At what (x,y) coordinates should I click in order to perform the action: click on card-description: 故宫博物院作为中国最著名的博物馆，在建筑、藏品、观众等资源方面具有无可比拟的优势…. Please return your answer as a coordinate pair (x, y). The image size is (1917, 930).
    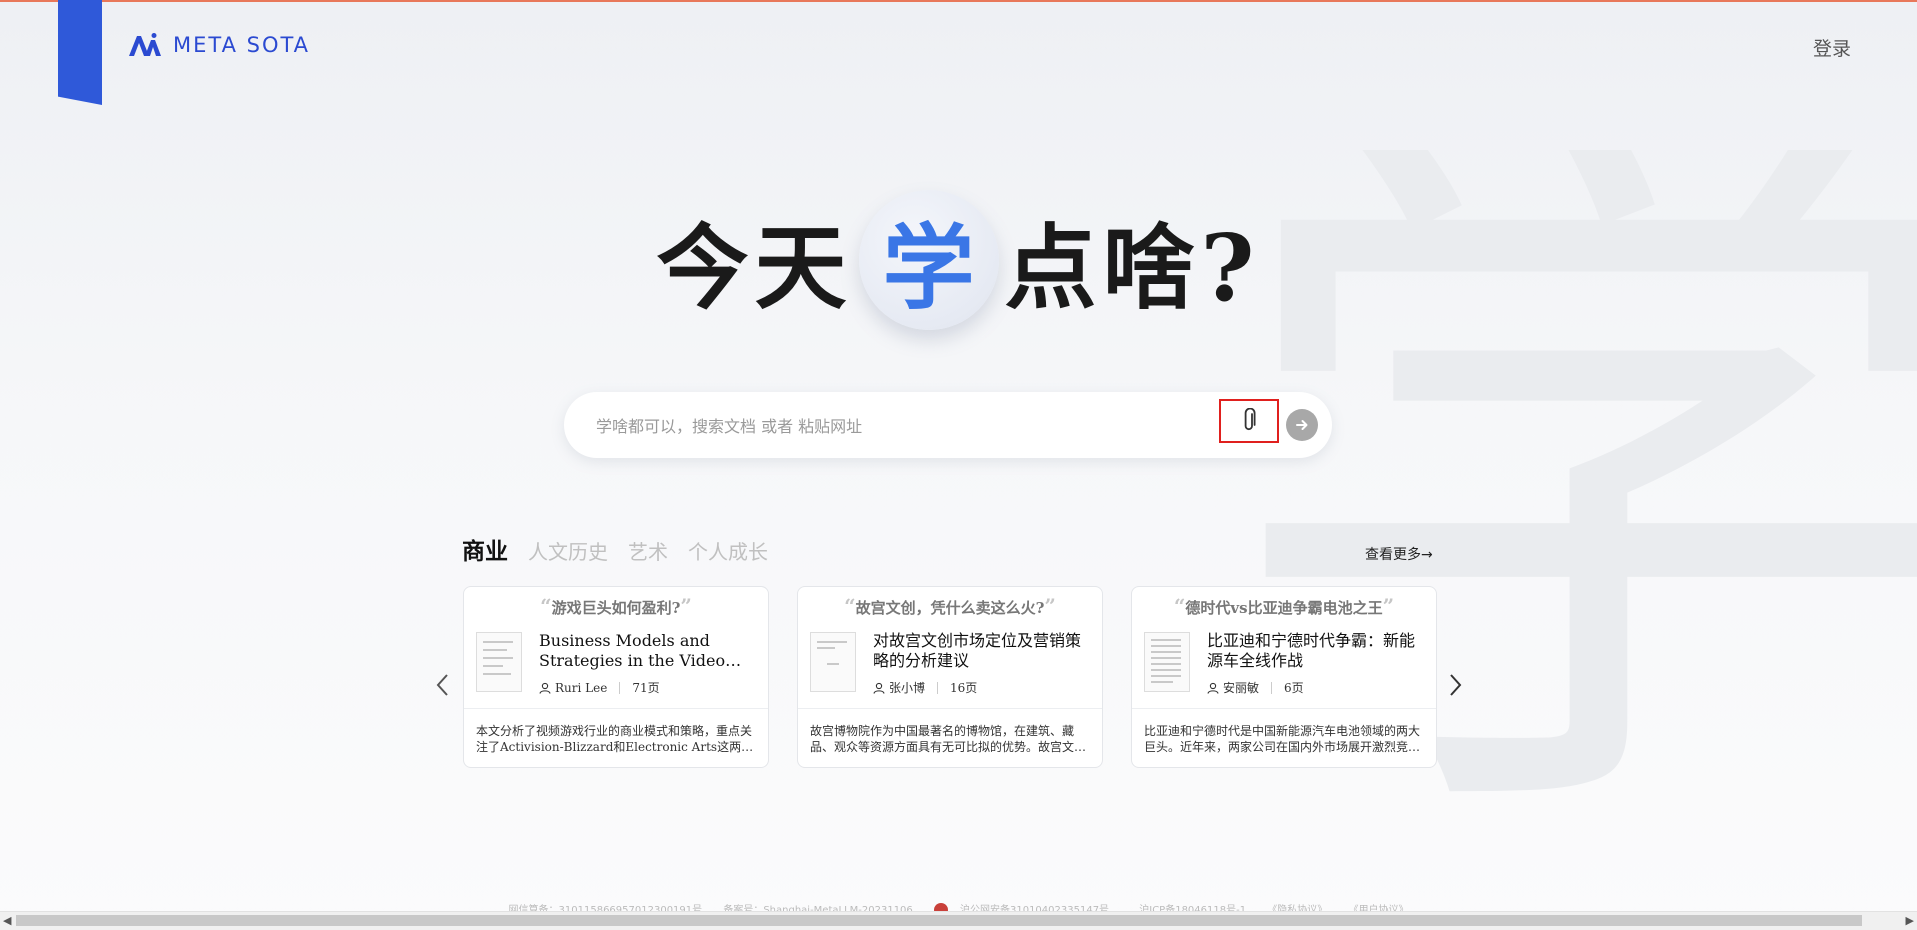
    Looking at the image, I should click on (948, 739).